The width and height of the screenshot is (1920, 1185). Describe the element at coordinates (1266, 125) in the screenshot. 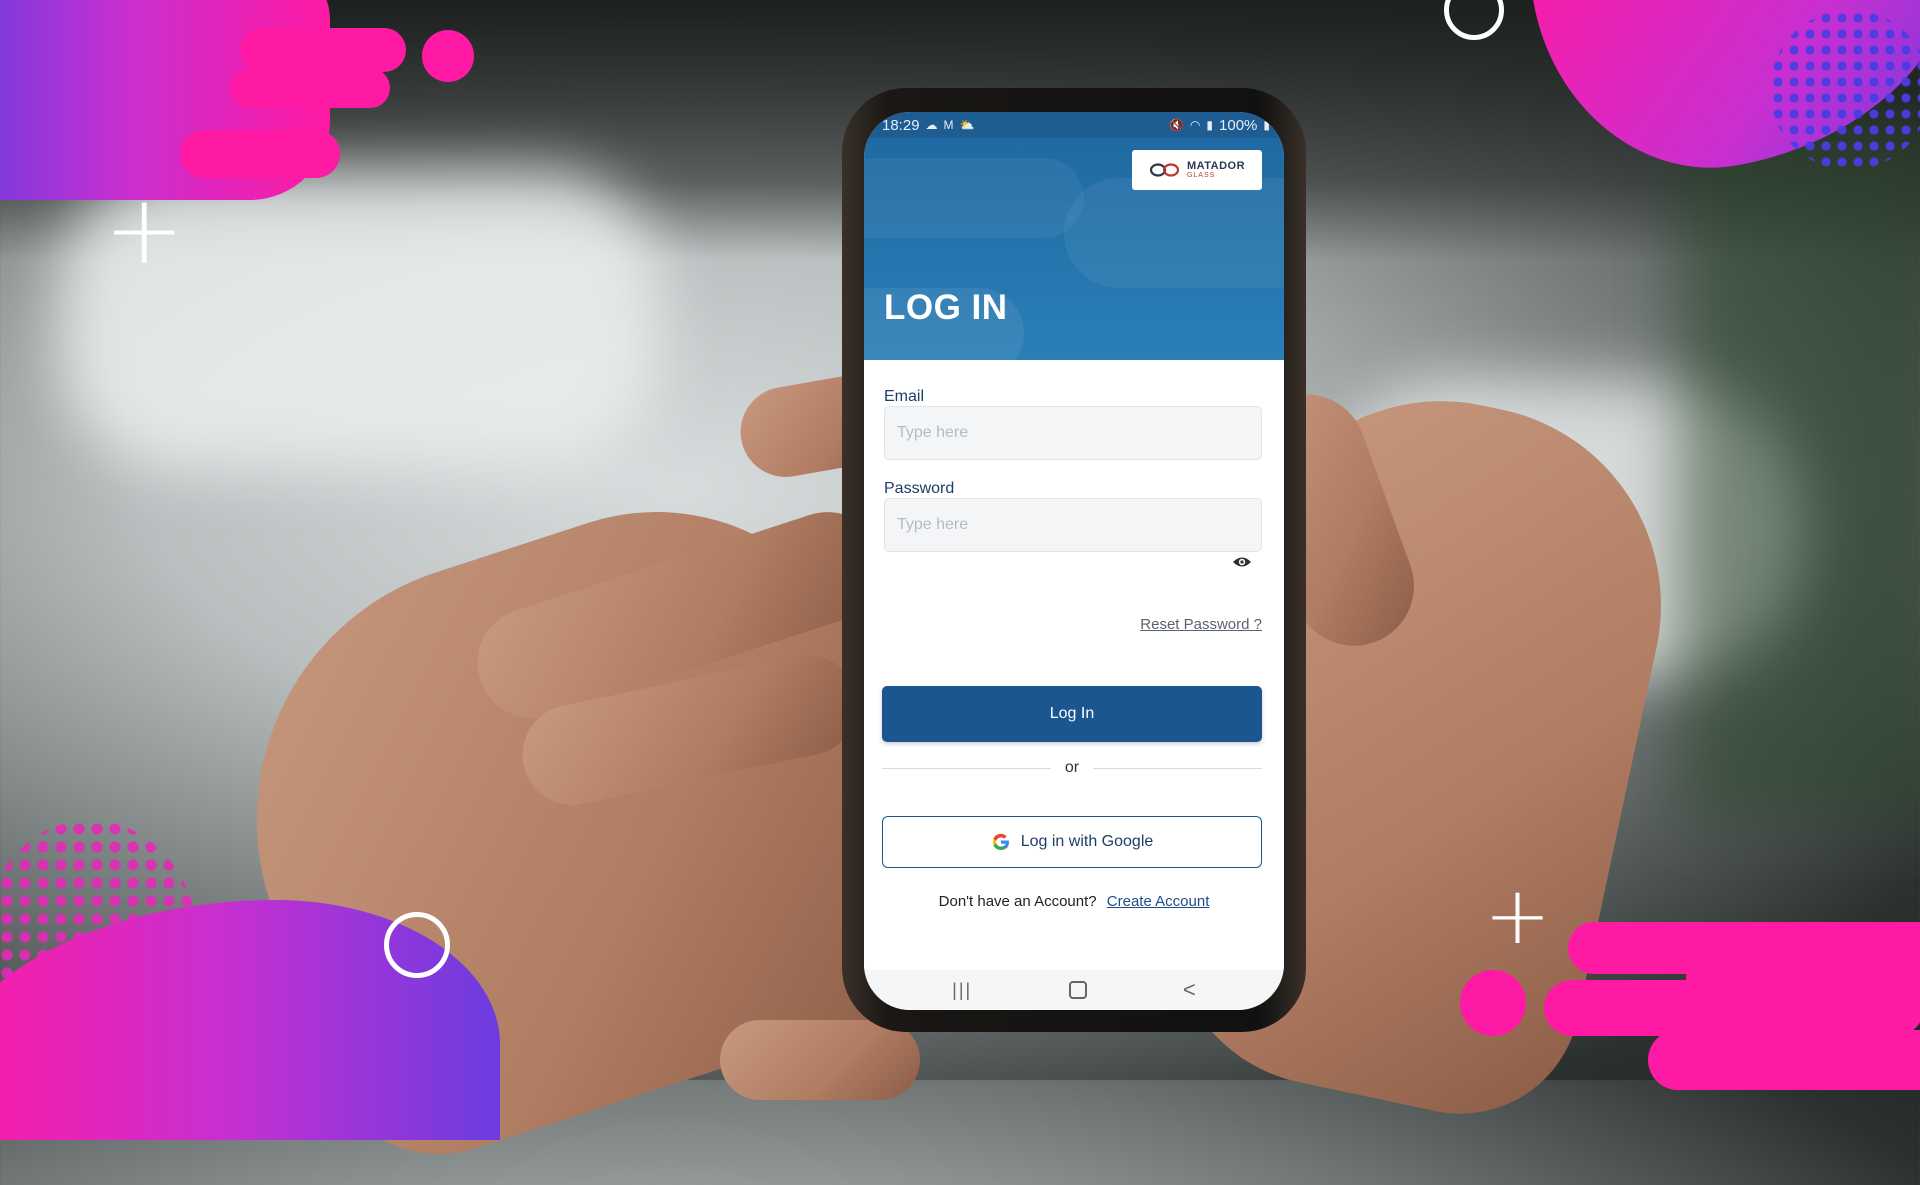

I see `battery-icon: ▮` at that location.